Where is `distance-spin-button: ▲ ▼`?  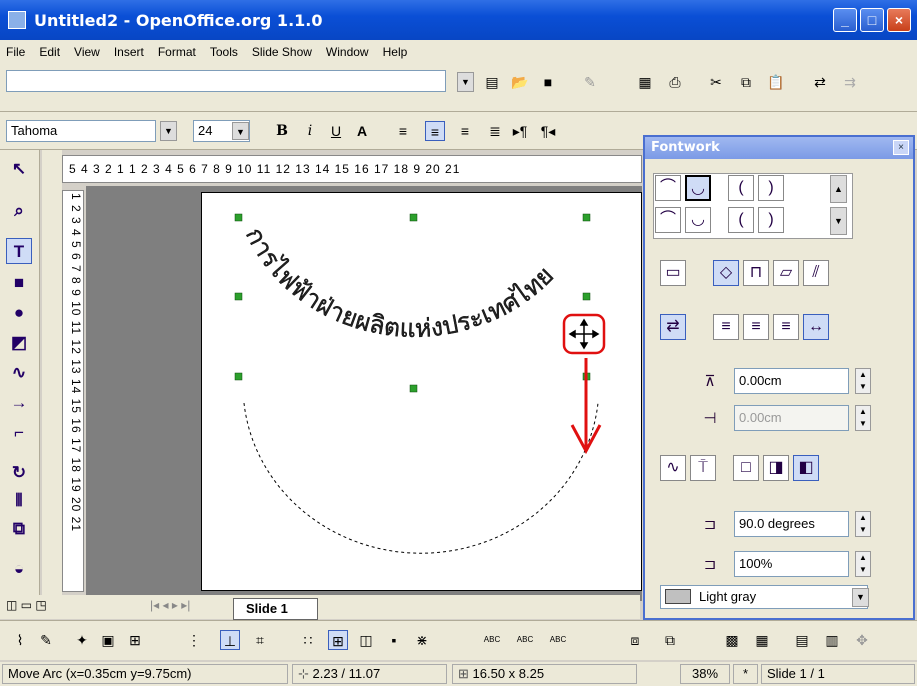
distance-spin-button: ▲ ▼ is located at coordinates (863, 381).